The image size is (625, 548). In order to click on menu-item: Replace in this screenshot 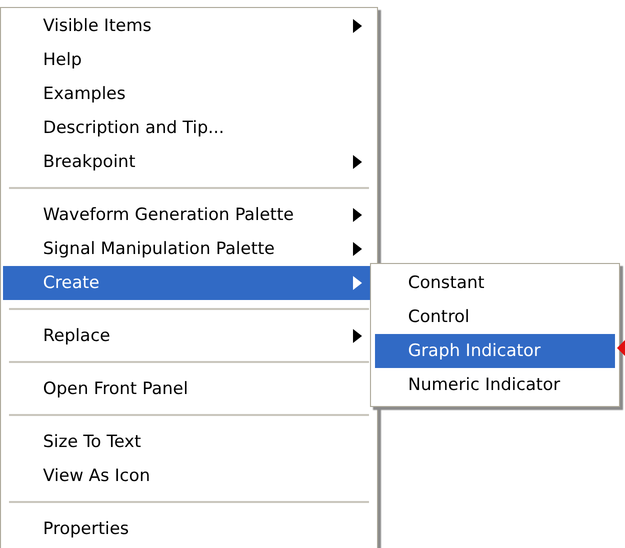, I will do `click(189, 336)`.